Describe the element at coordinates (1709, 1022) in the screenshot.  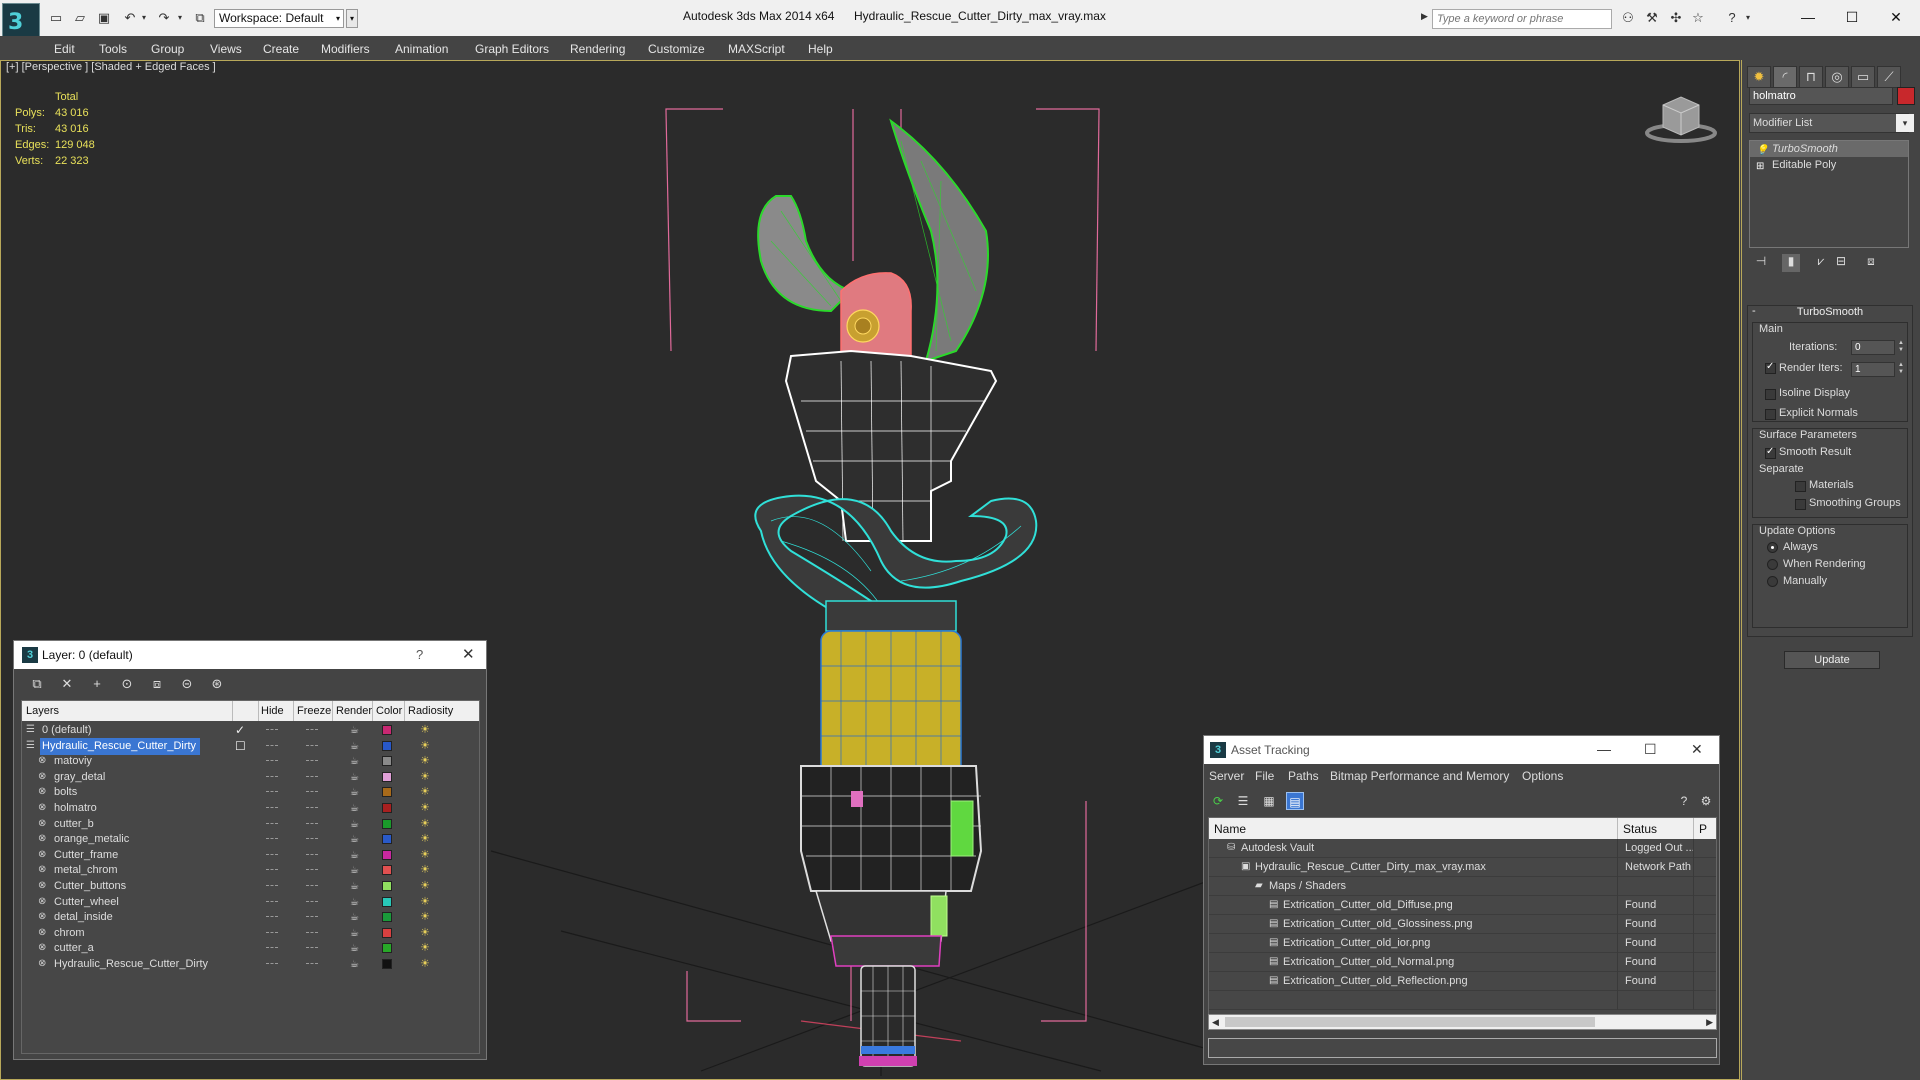
I see `scroll-right-icon: ▶` at that location.